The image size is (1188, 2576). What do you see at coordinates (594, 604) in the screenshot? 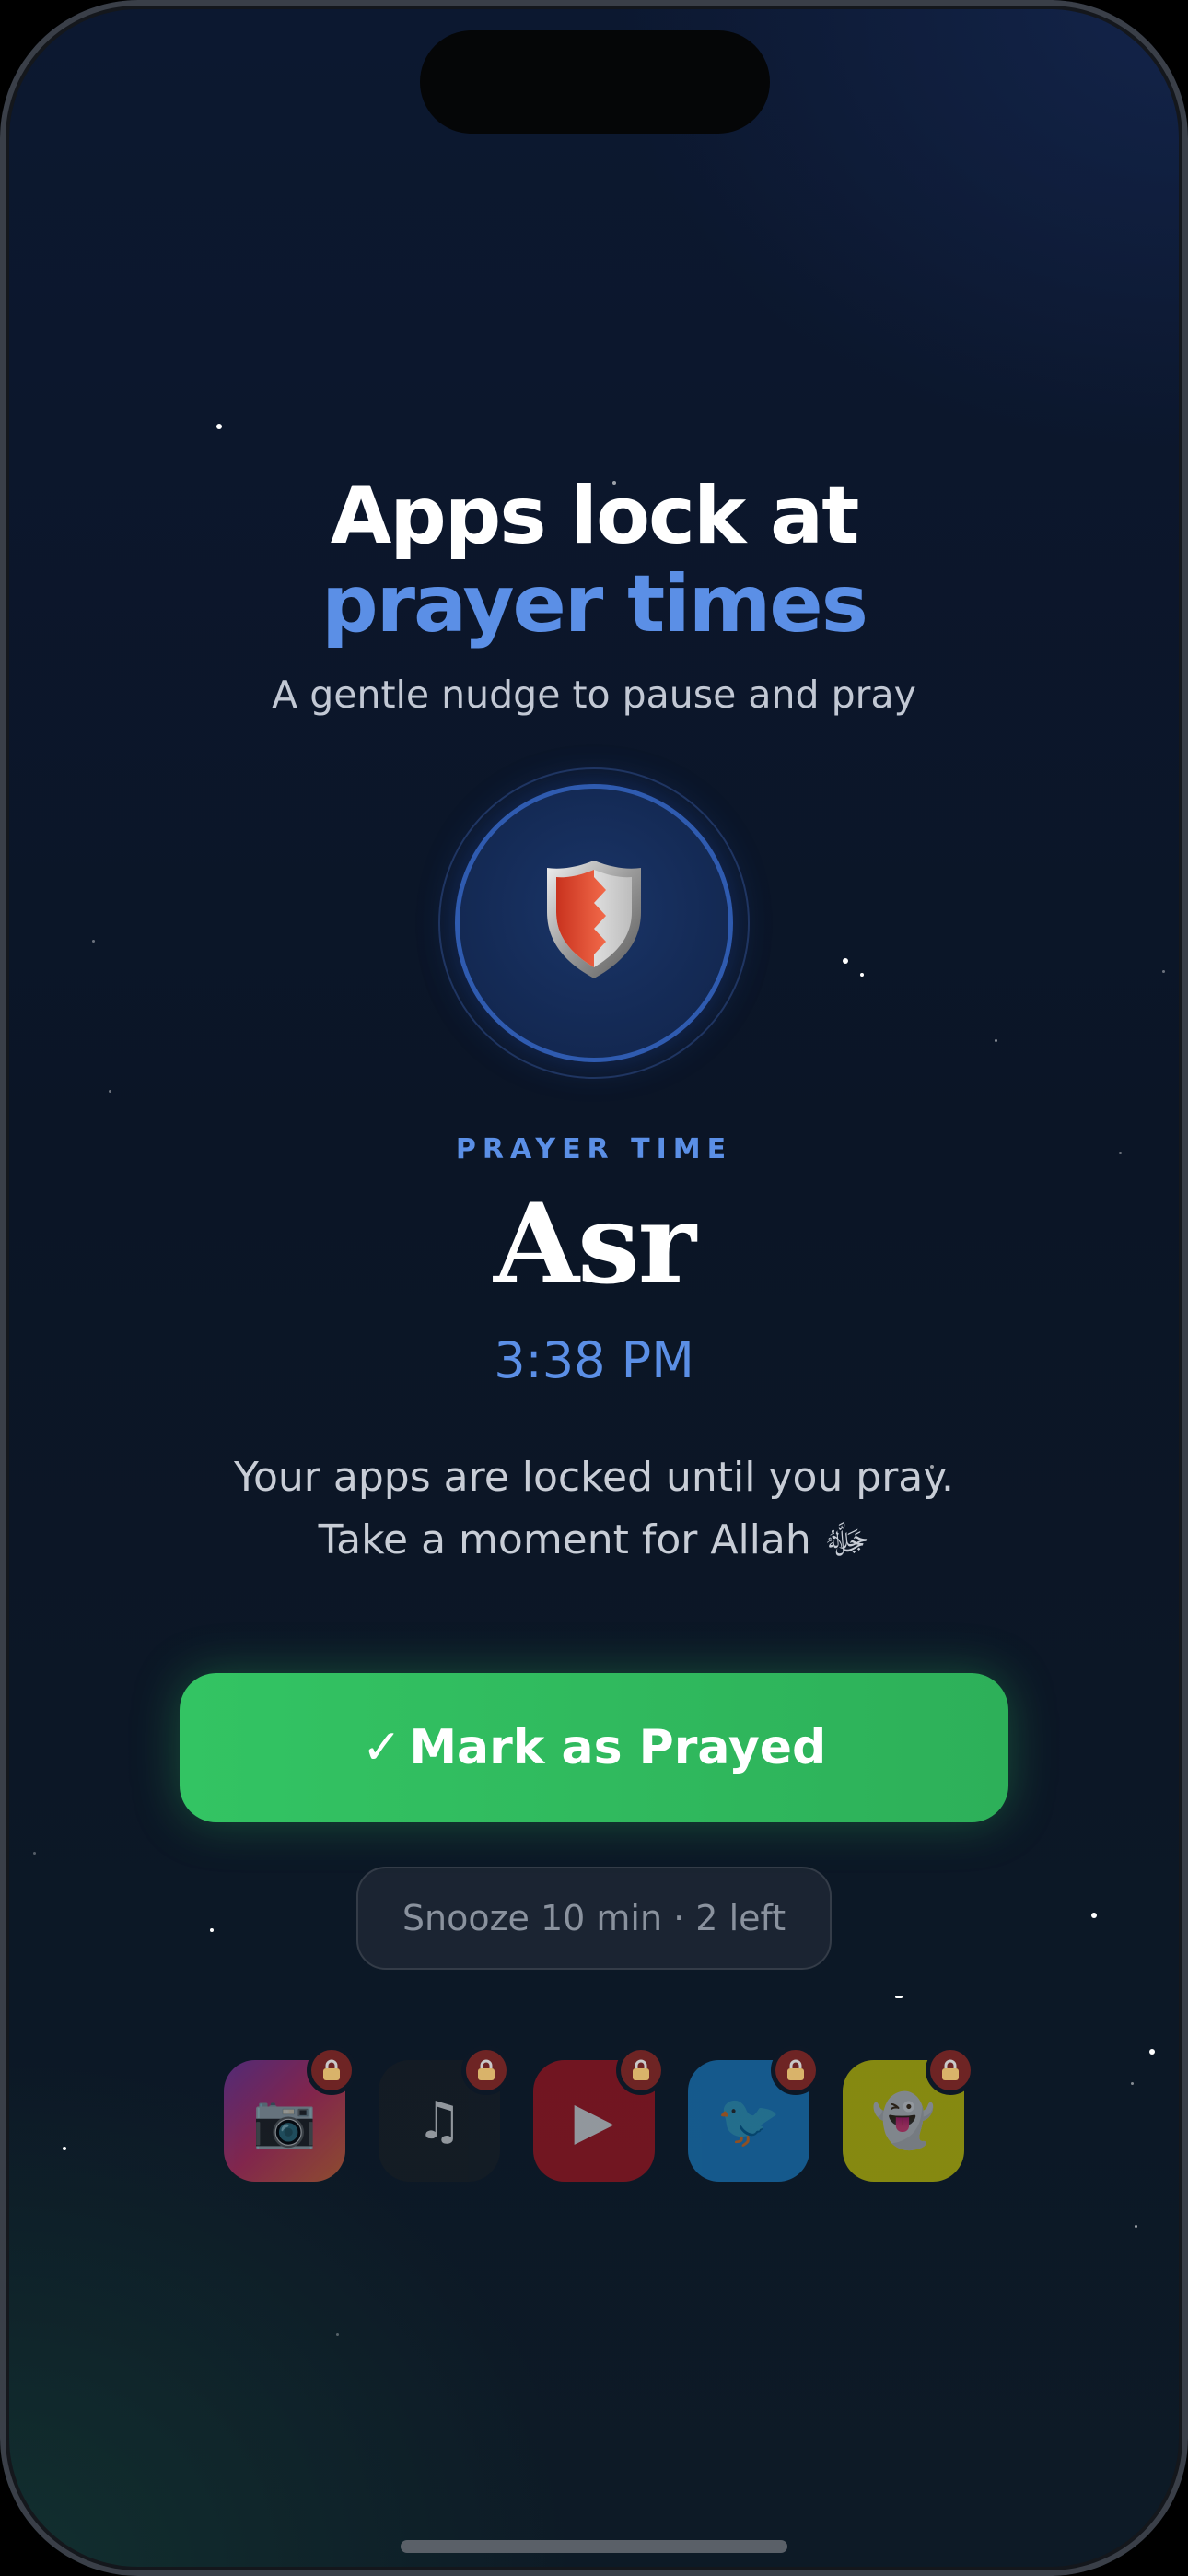
I see `headline-line-2: prayer times` at bounding box center [594, 604].